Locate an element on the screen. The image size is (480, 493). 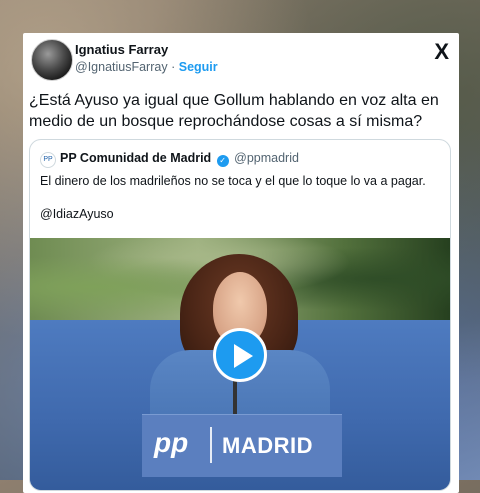
author-meta: @IgnatiusFarray · Seguir is located at coordinates (146, 67).